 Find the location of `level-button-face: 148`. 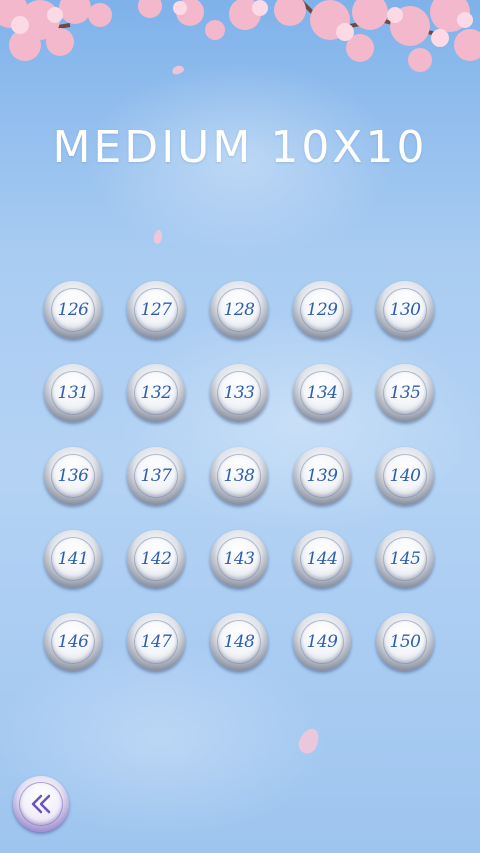

level-button-face: 148 is located at coordinates (239, 642).